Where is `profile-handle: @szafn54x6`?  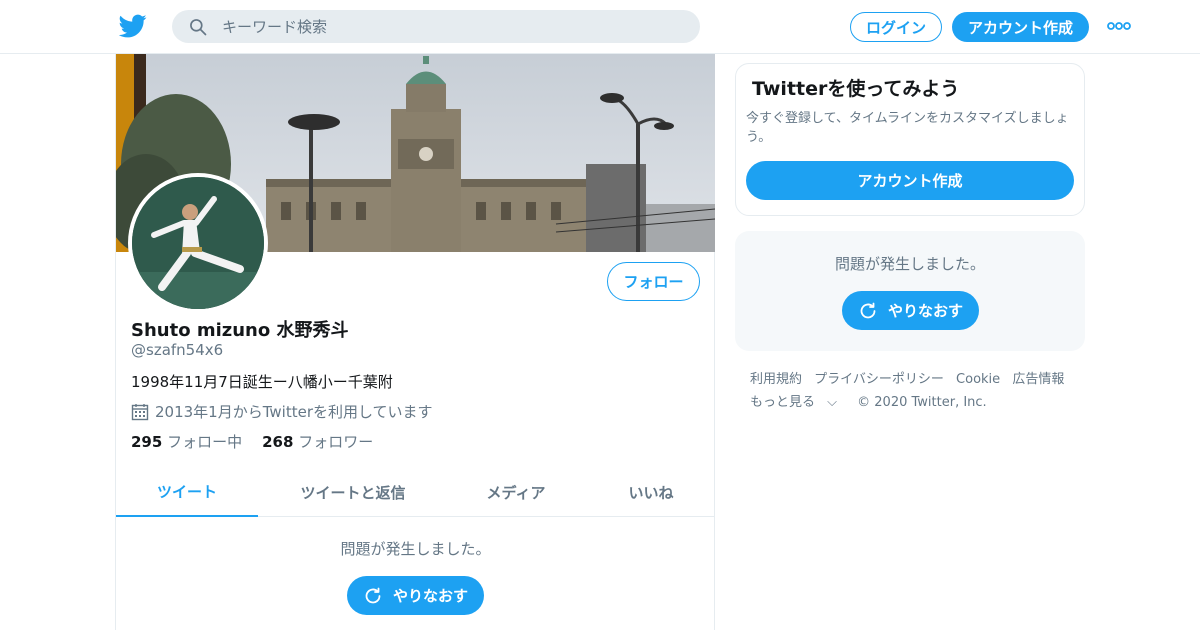
profile-handle: @szafn54x6 is located at coordinates (177, 350).